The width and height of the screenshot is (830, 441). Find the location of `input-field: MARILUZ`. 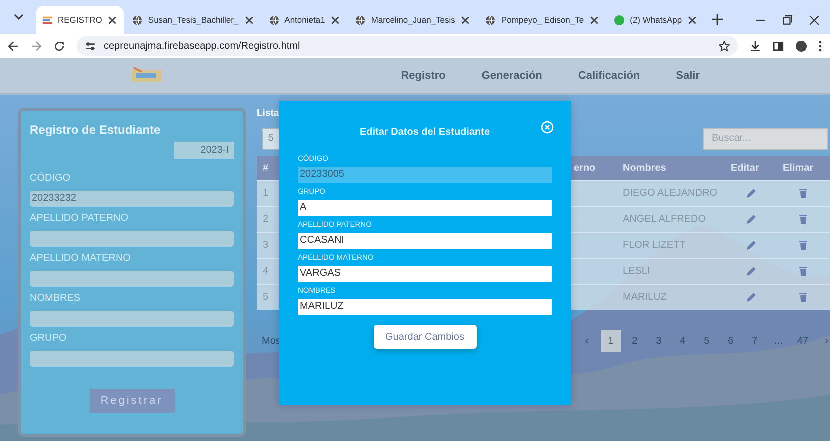

input-field: MARILUZ is located at coordinates (425, 307).